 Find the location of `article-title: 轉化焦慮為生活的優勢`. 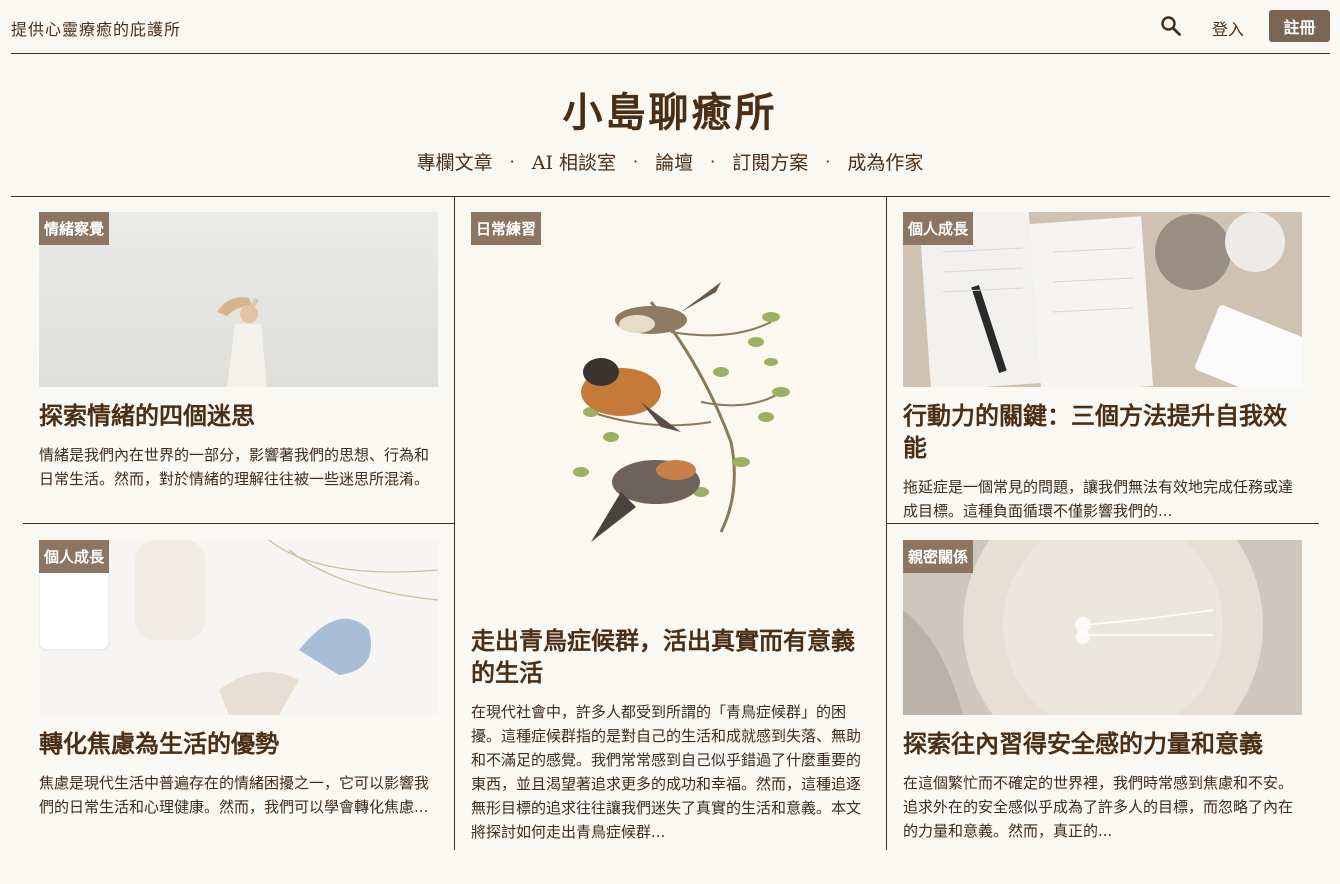

article-title: 轉化焦慮為生活的優勢 is located at coordinates (238, 744).